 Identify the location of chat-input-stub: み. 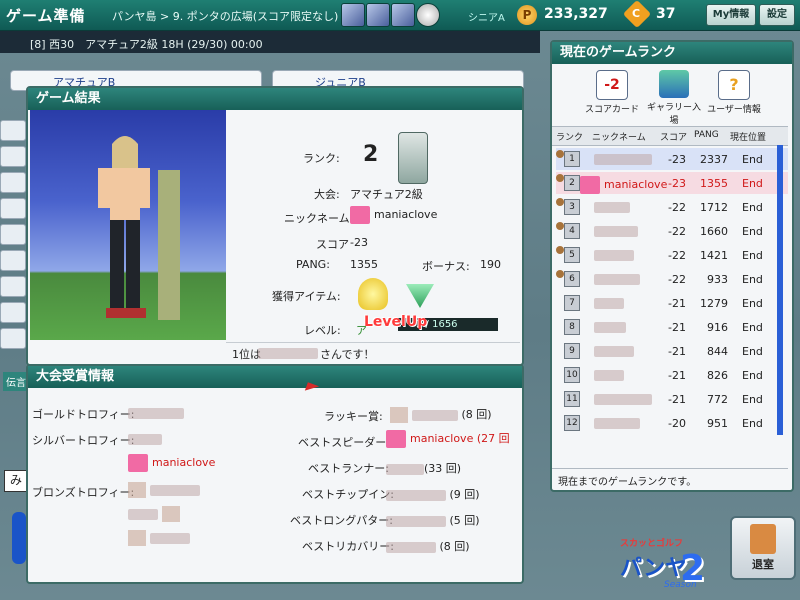
(16, 481).